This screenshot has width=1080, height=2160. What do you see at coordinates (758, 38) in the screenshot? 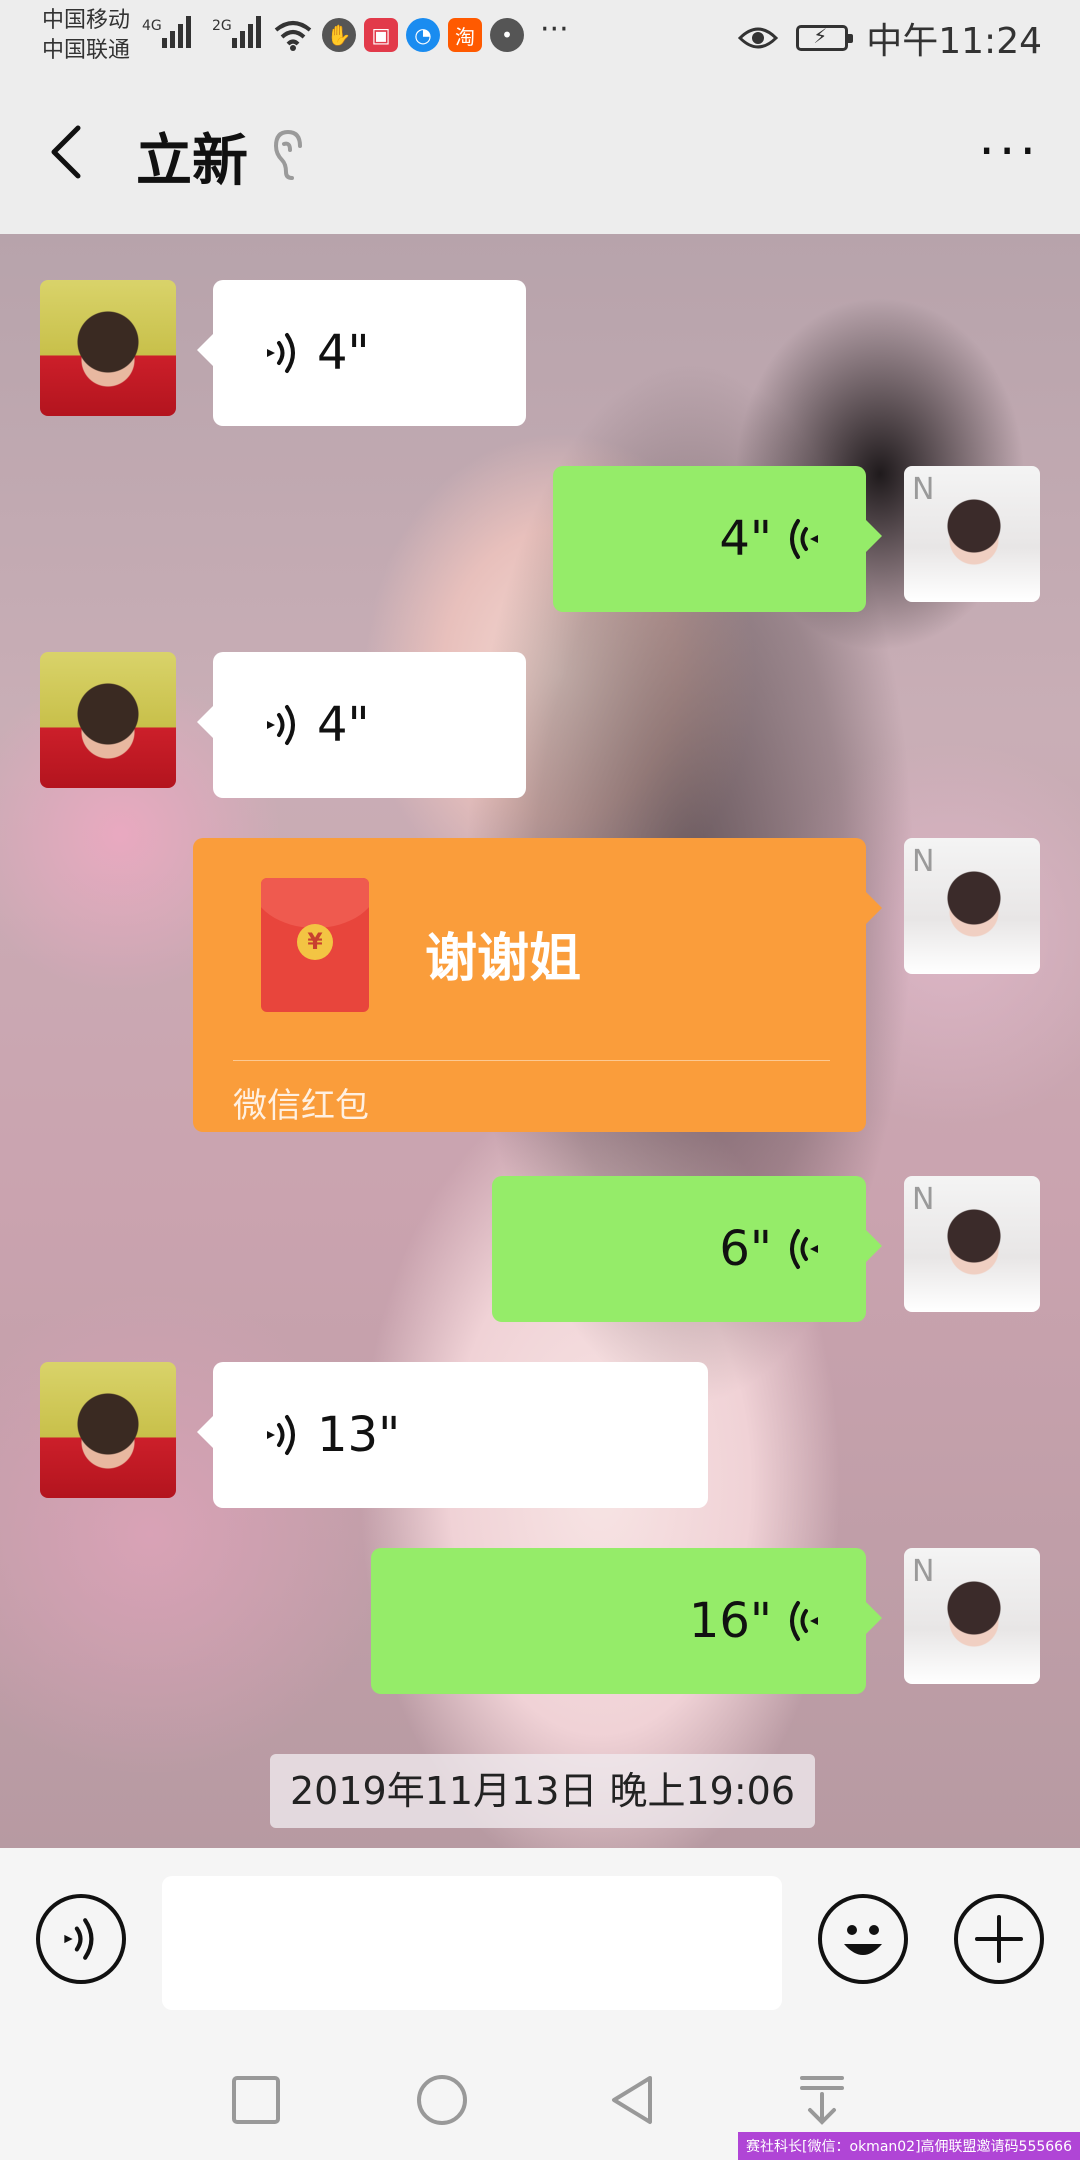
I see `eye-icon` at bounding box center [758, 38].